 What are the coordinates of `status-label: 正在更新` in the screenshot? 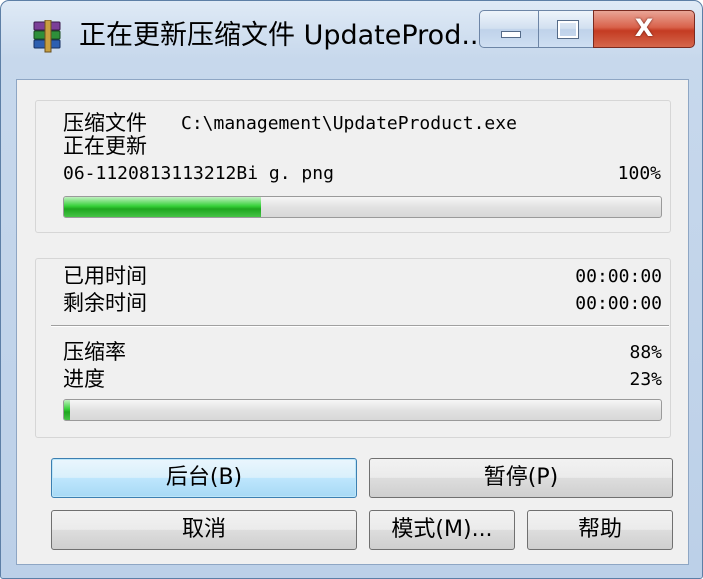 It's located at (105, 146).